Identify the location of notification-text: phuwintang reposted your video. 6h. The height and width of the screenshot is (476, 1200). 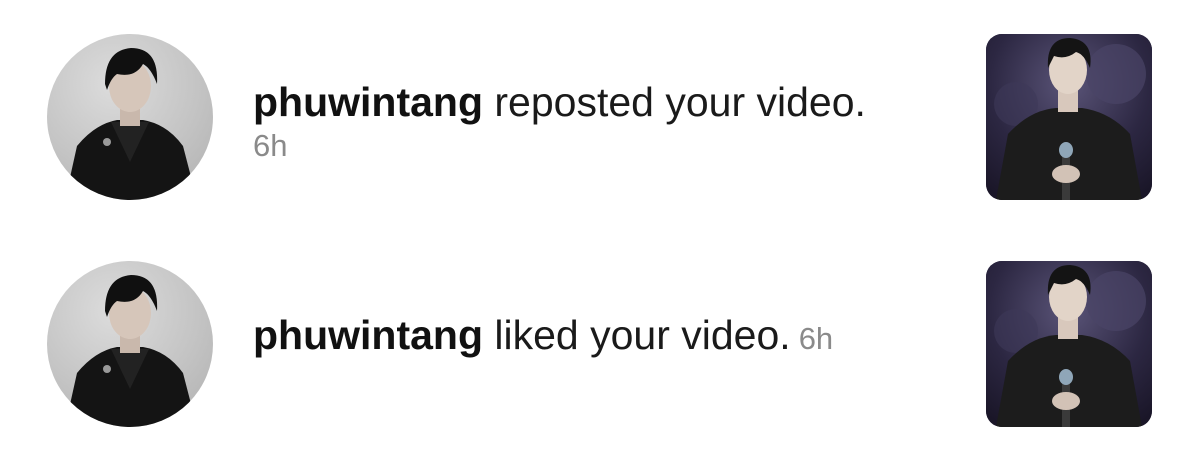
(559, 121).